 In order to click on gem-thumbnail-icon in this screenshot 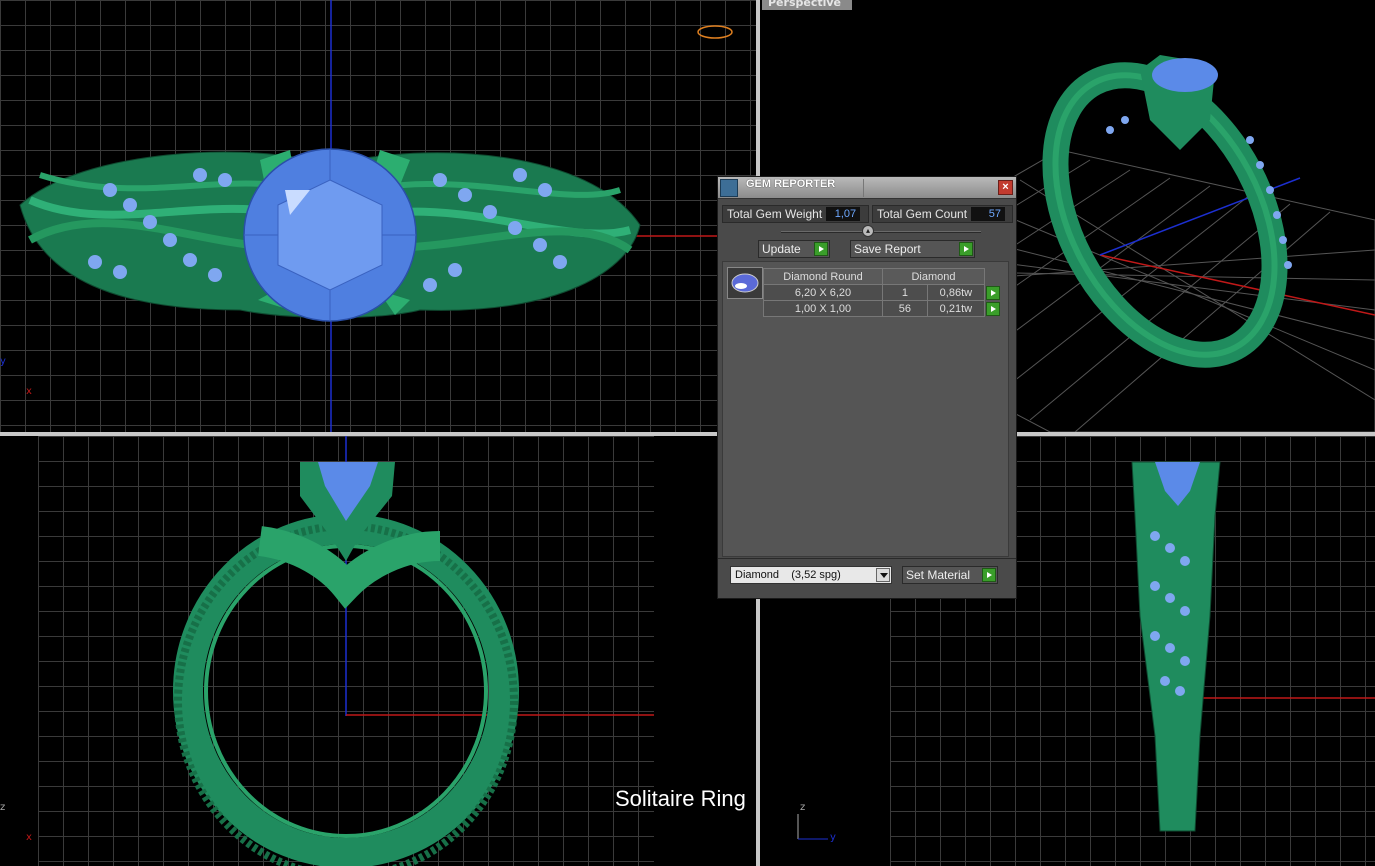, I will do `click(745, 283)`.